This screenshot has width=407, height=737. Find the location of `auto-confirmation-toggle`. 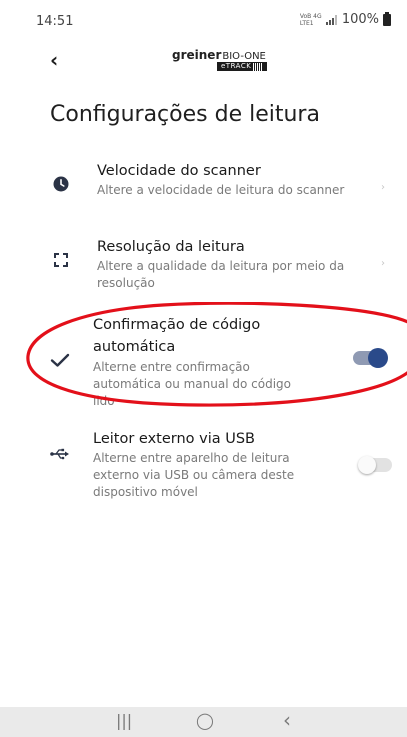

auto-confirmation-toggle is located at coordinates (370, 358).